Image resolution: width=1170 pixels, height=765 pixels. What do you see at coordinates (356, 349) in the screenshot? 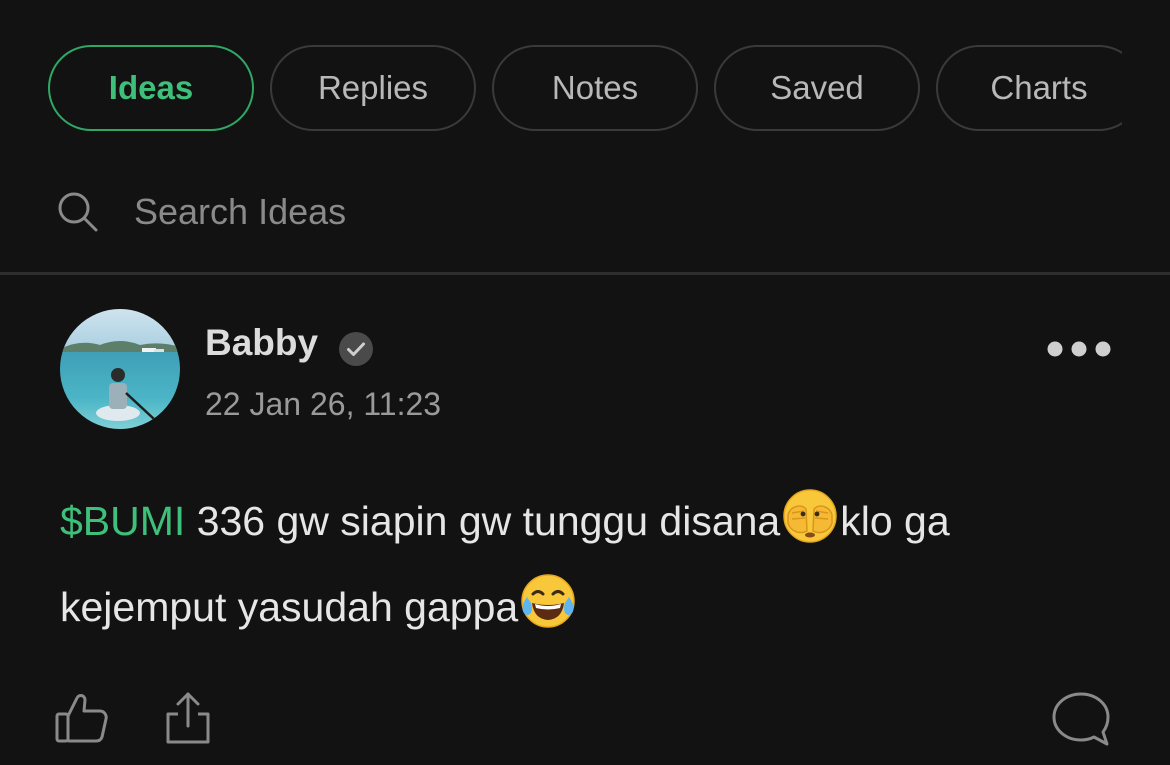
I see `verified-check-icon` at bounding box center [356, 349].